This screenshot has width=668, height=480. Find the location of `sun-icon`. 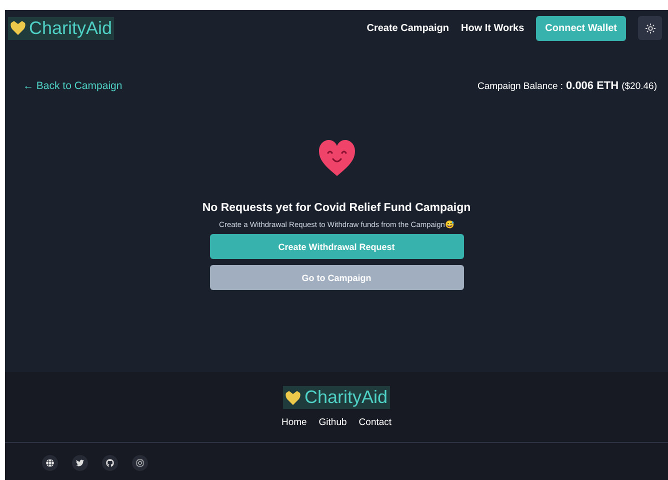

sun-icon is located at coordinates (650, 28).